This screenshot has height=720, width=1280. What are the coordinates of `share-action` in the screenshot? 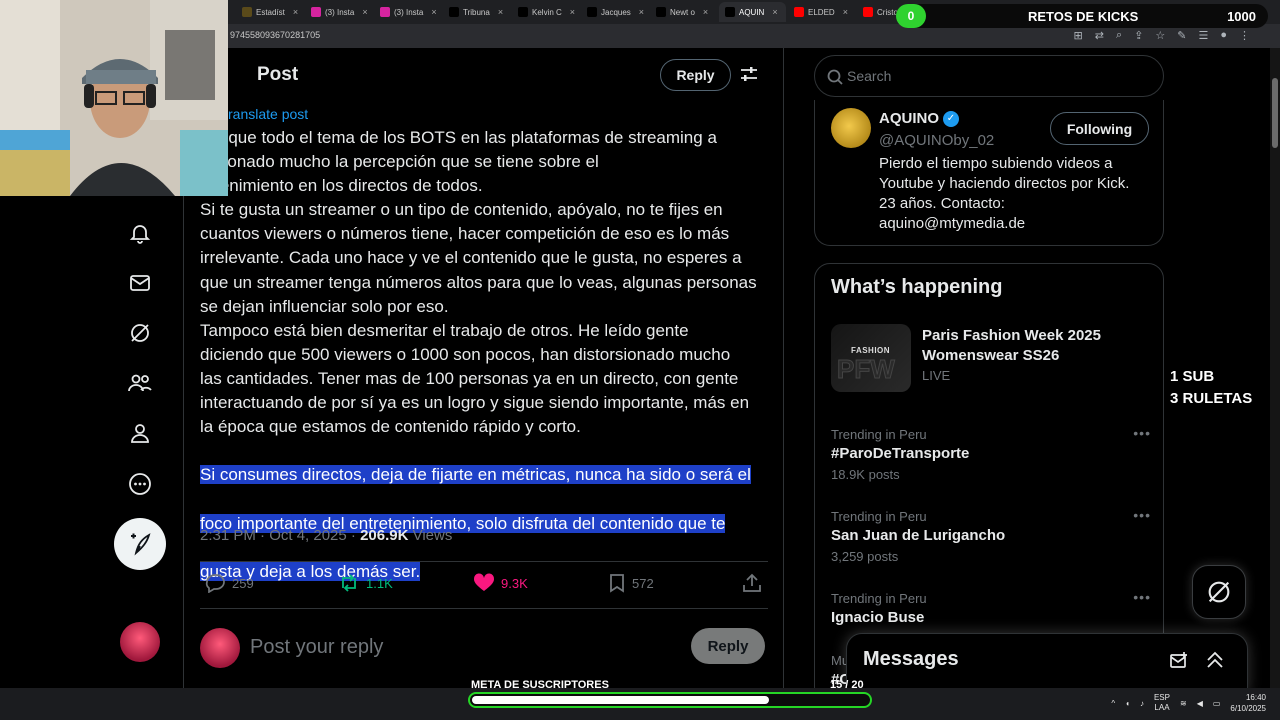 It's located at (752, 583).